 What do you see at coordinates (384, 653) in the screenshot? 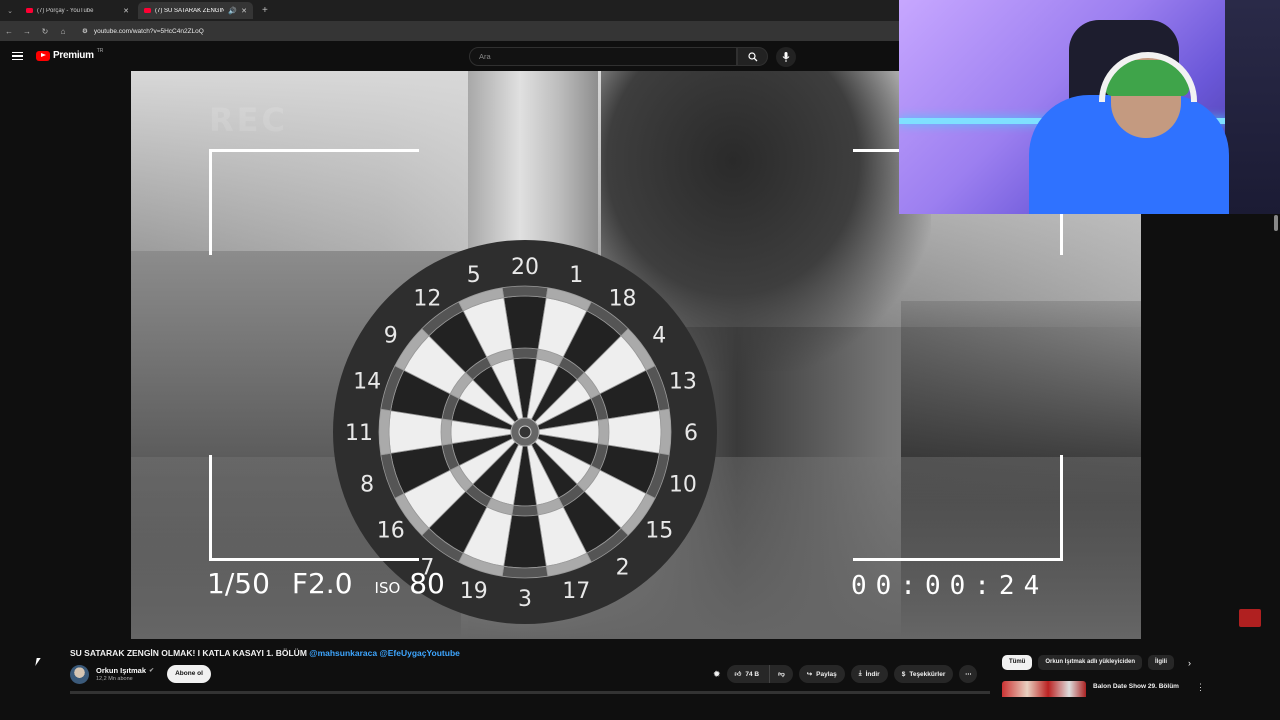
I see `video-title-mentions: @mahsunkaraca @EfeUygaçYoutube` at bounding box center [384, 653].